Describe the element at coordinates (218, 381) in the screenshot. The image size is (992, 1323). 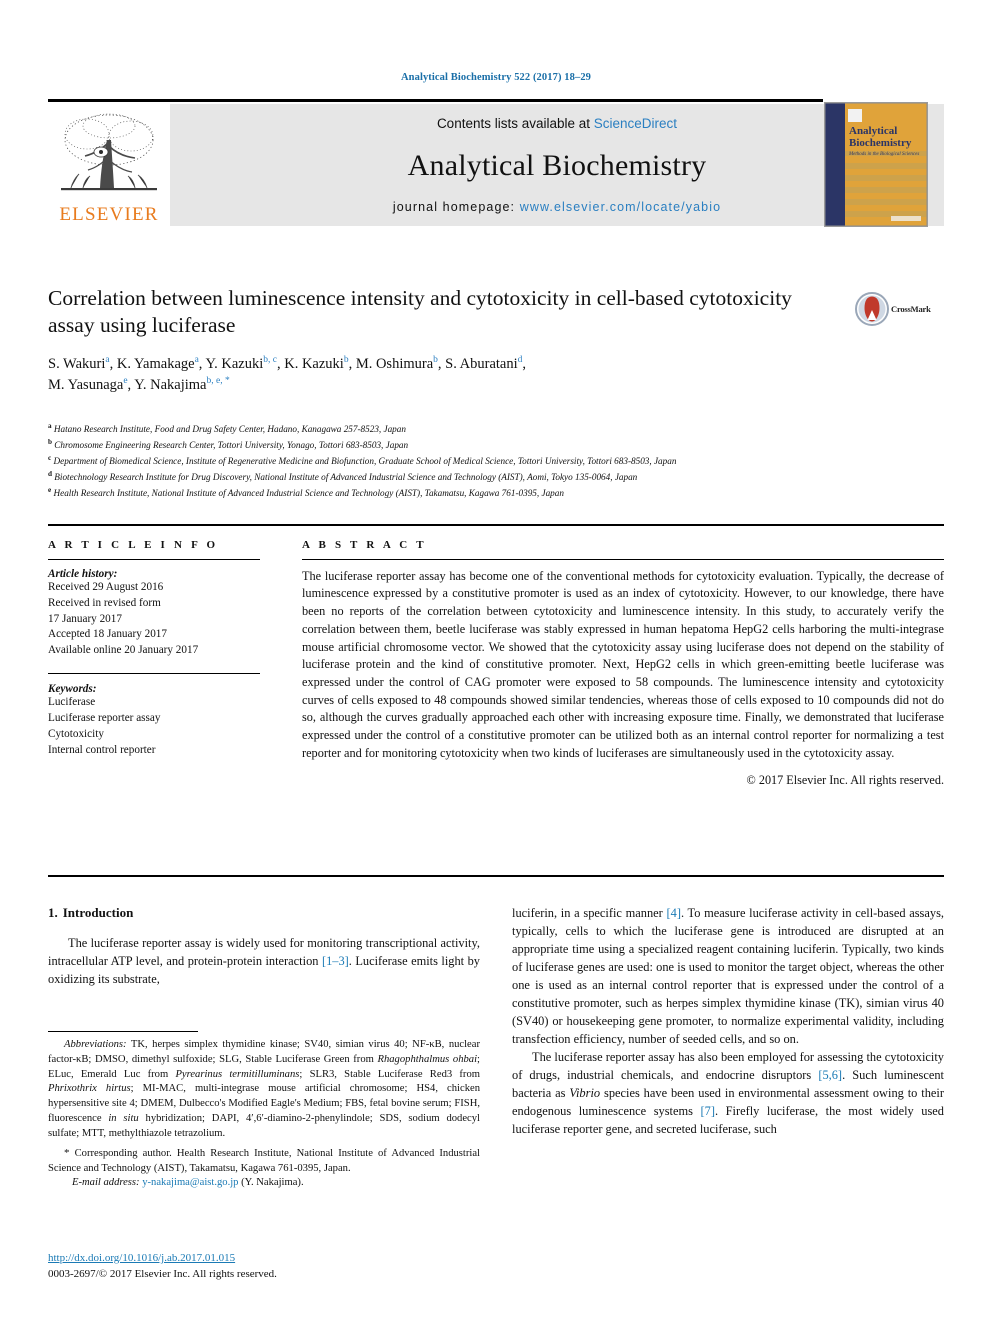
I see `author-affiliation-marker: b, e, *` at that location.